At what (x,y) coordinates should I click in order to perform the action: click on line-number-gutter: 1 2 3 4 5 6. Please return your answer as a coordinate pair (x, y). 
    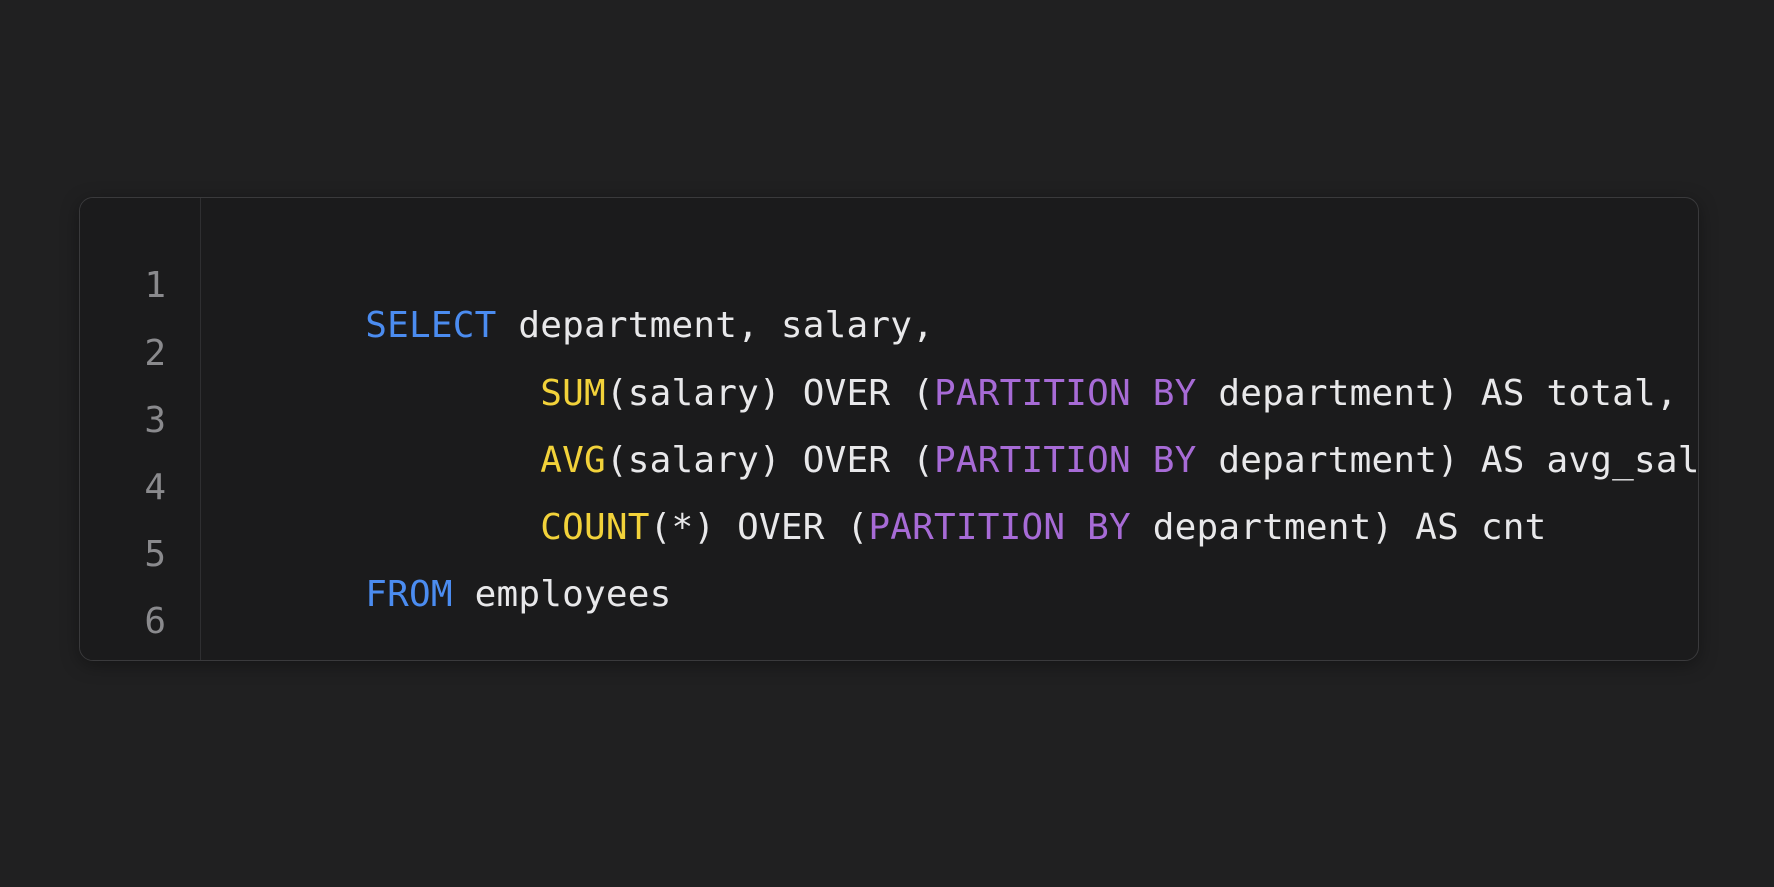
    Looking at the image, I should click on (140, 429).